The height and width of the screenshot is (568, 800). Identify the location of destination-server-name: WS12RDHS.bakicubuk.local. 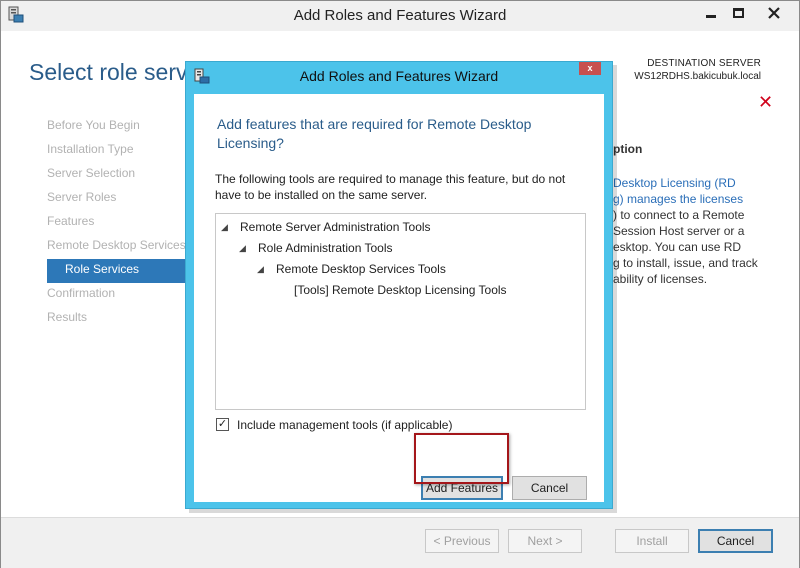
(697, 76).